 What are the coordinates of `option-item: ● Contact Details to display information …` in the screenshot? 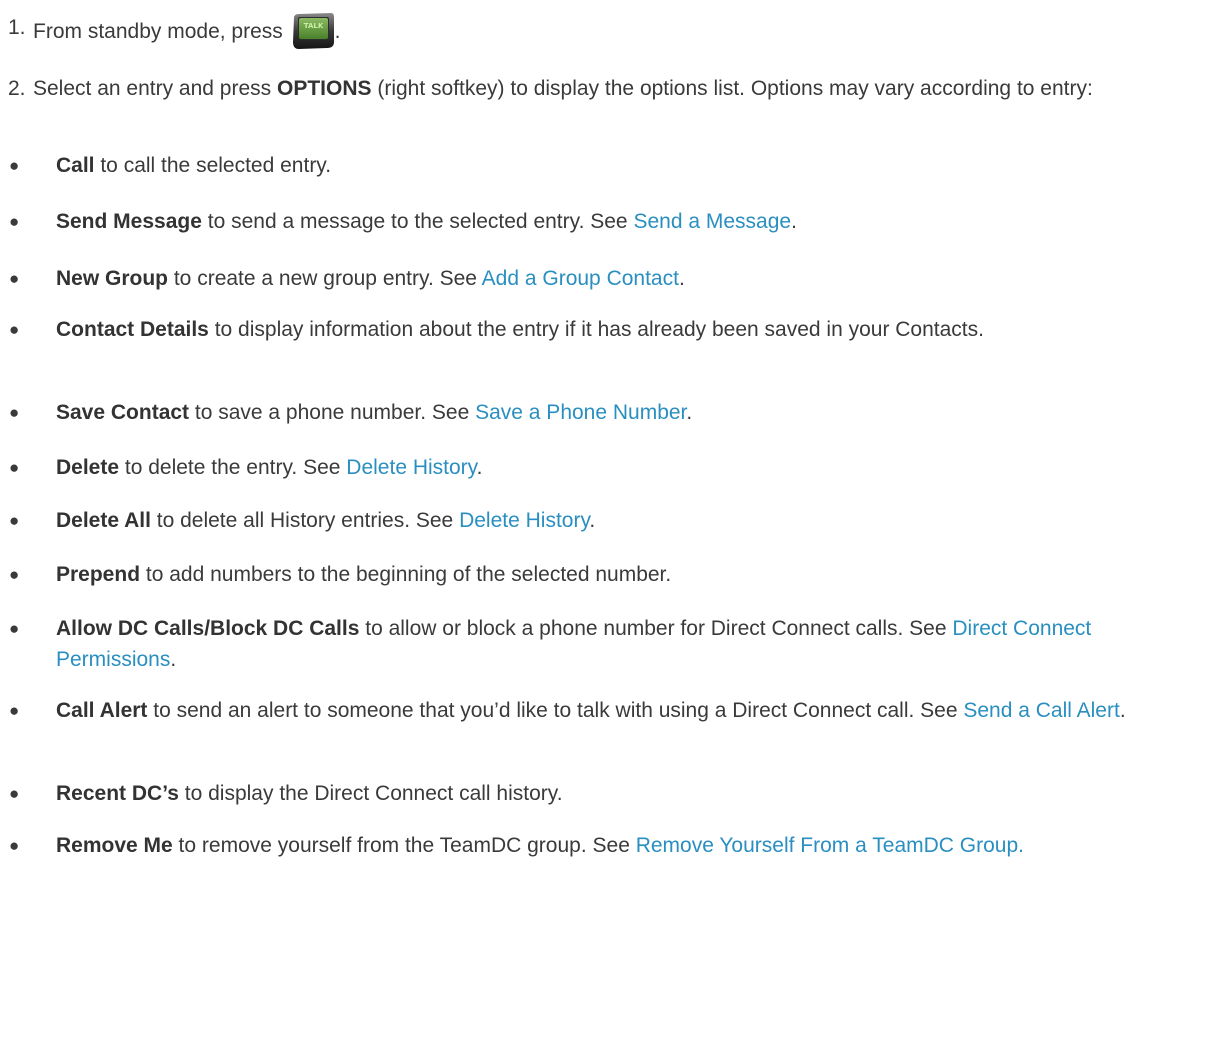 It's located at (609, 345).